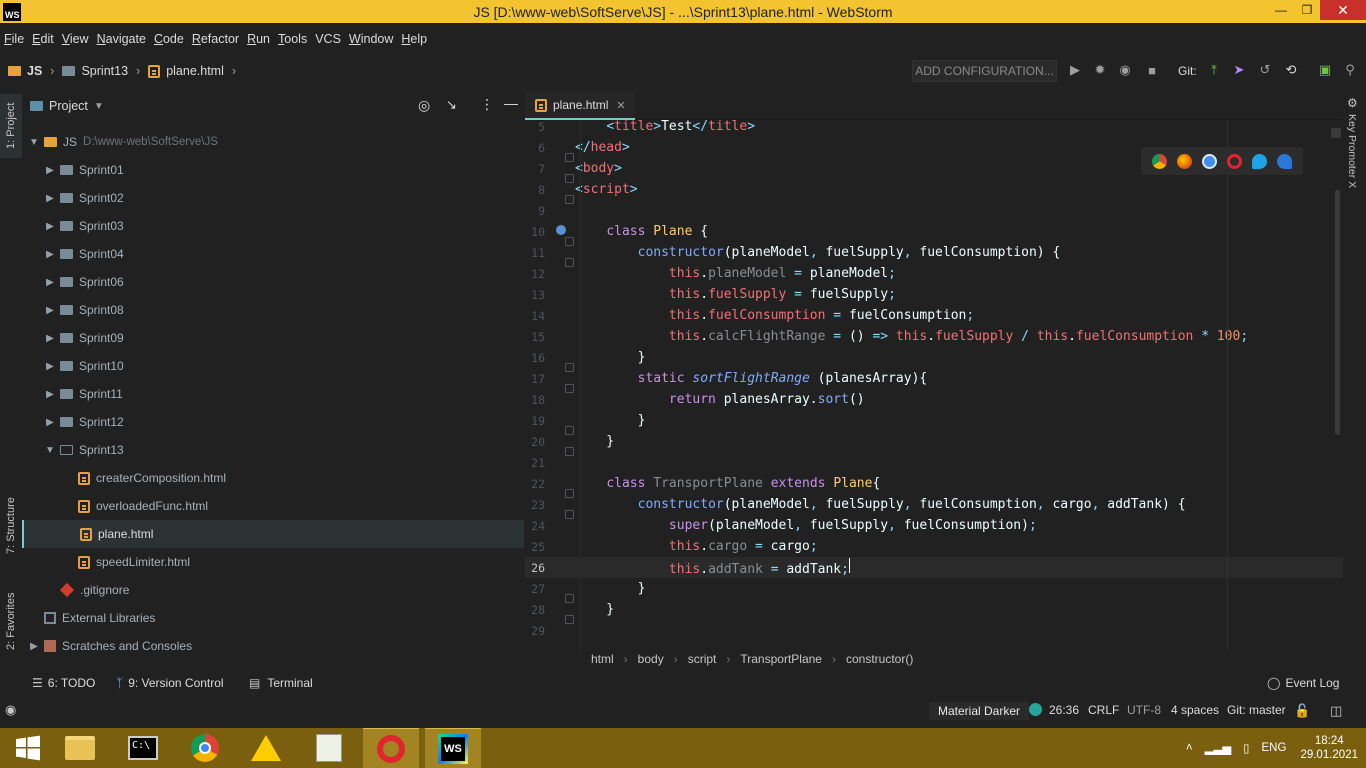 This screenshot has width=1366, height=768. Describe the element at coordinates (273, 254) in the screenshot. I see `tree-folder: ▶ Sprint04` at that location.